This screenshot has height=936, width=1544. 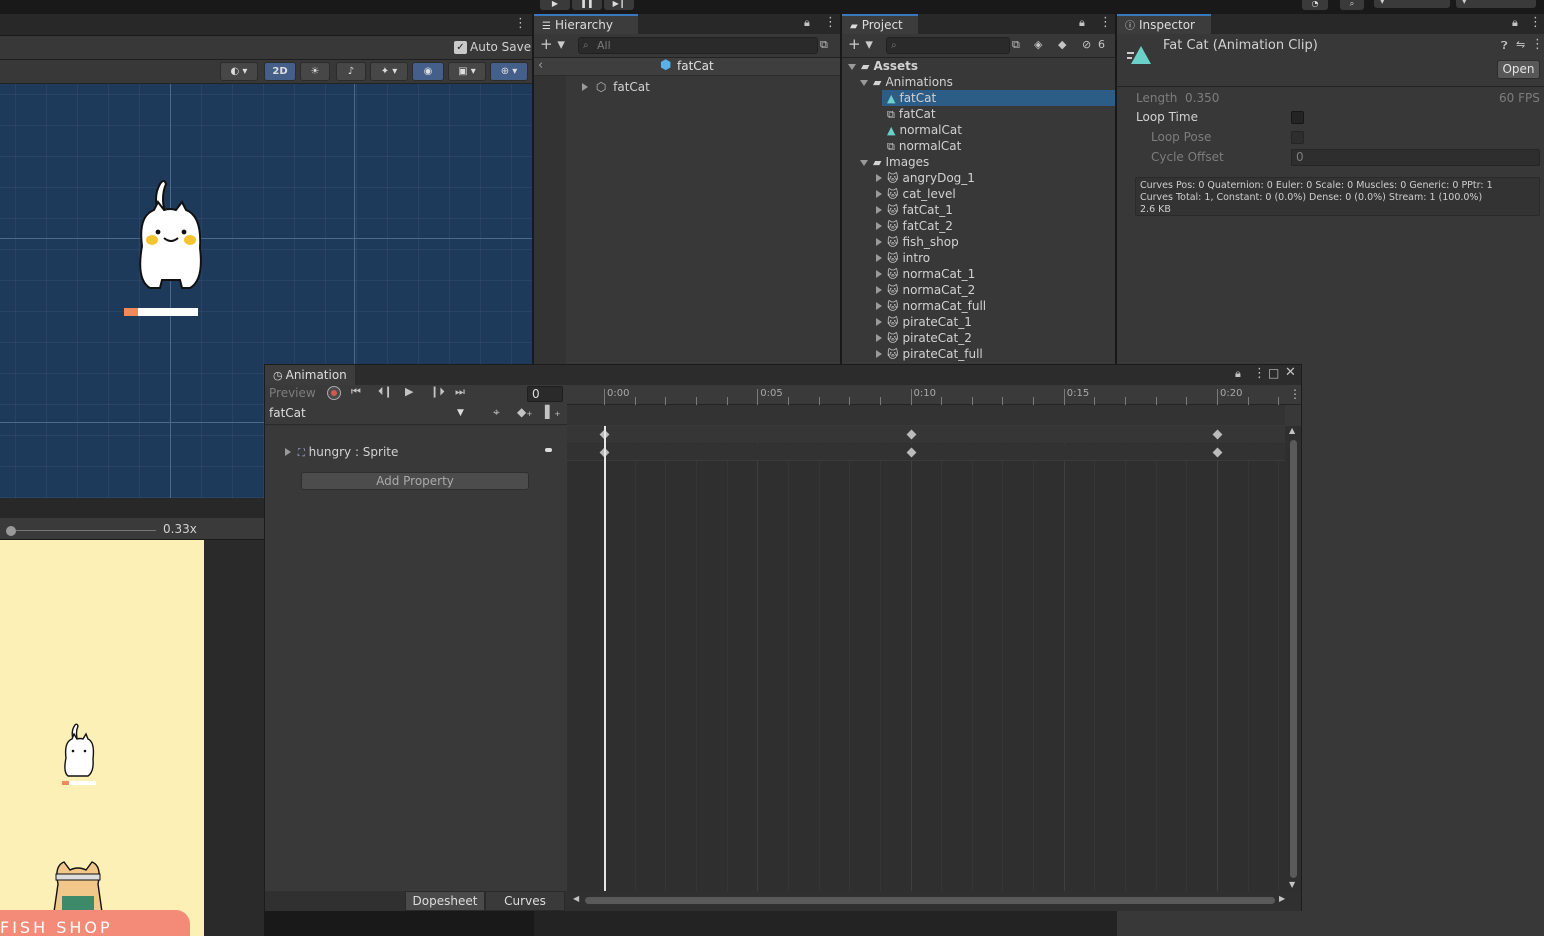 I want to click on tab-hierarchy: ☰ Hierarchy, so click(x=586, y=24).